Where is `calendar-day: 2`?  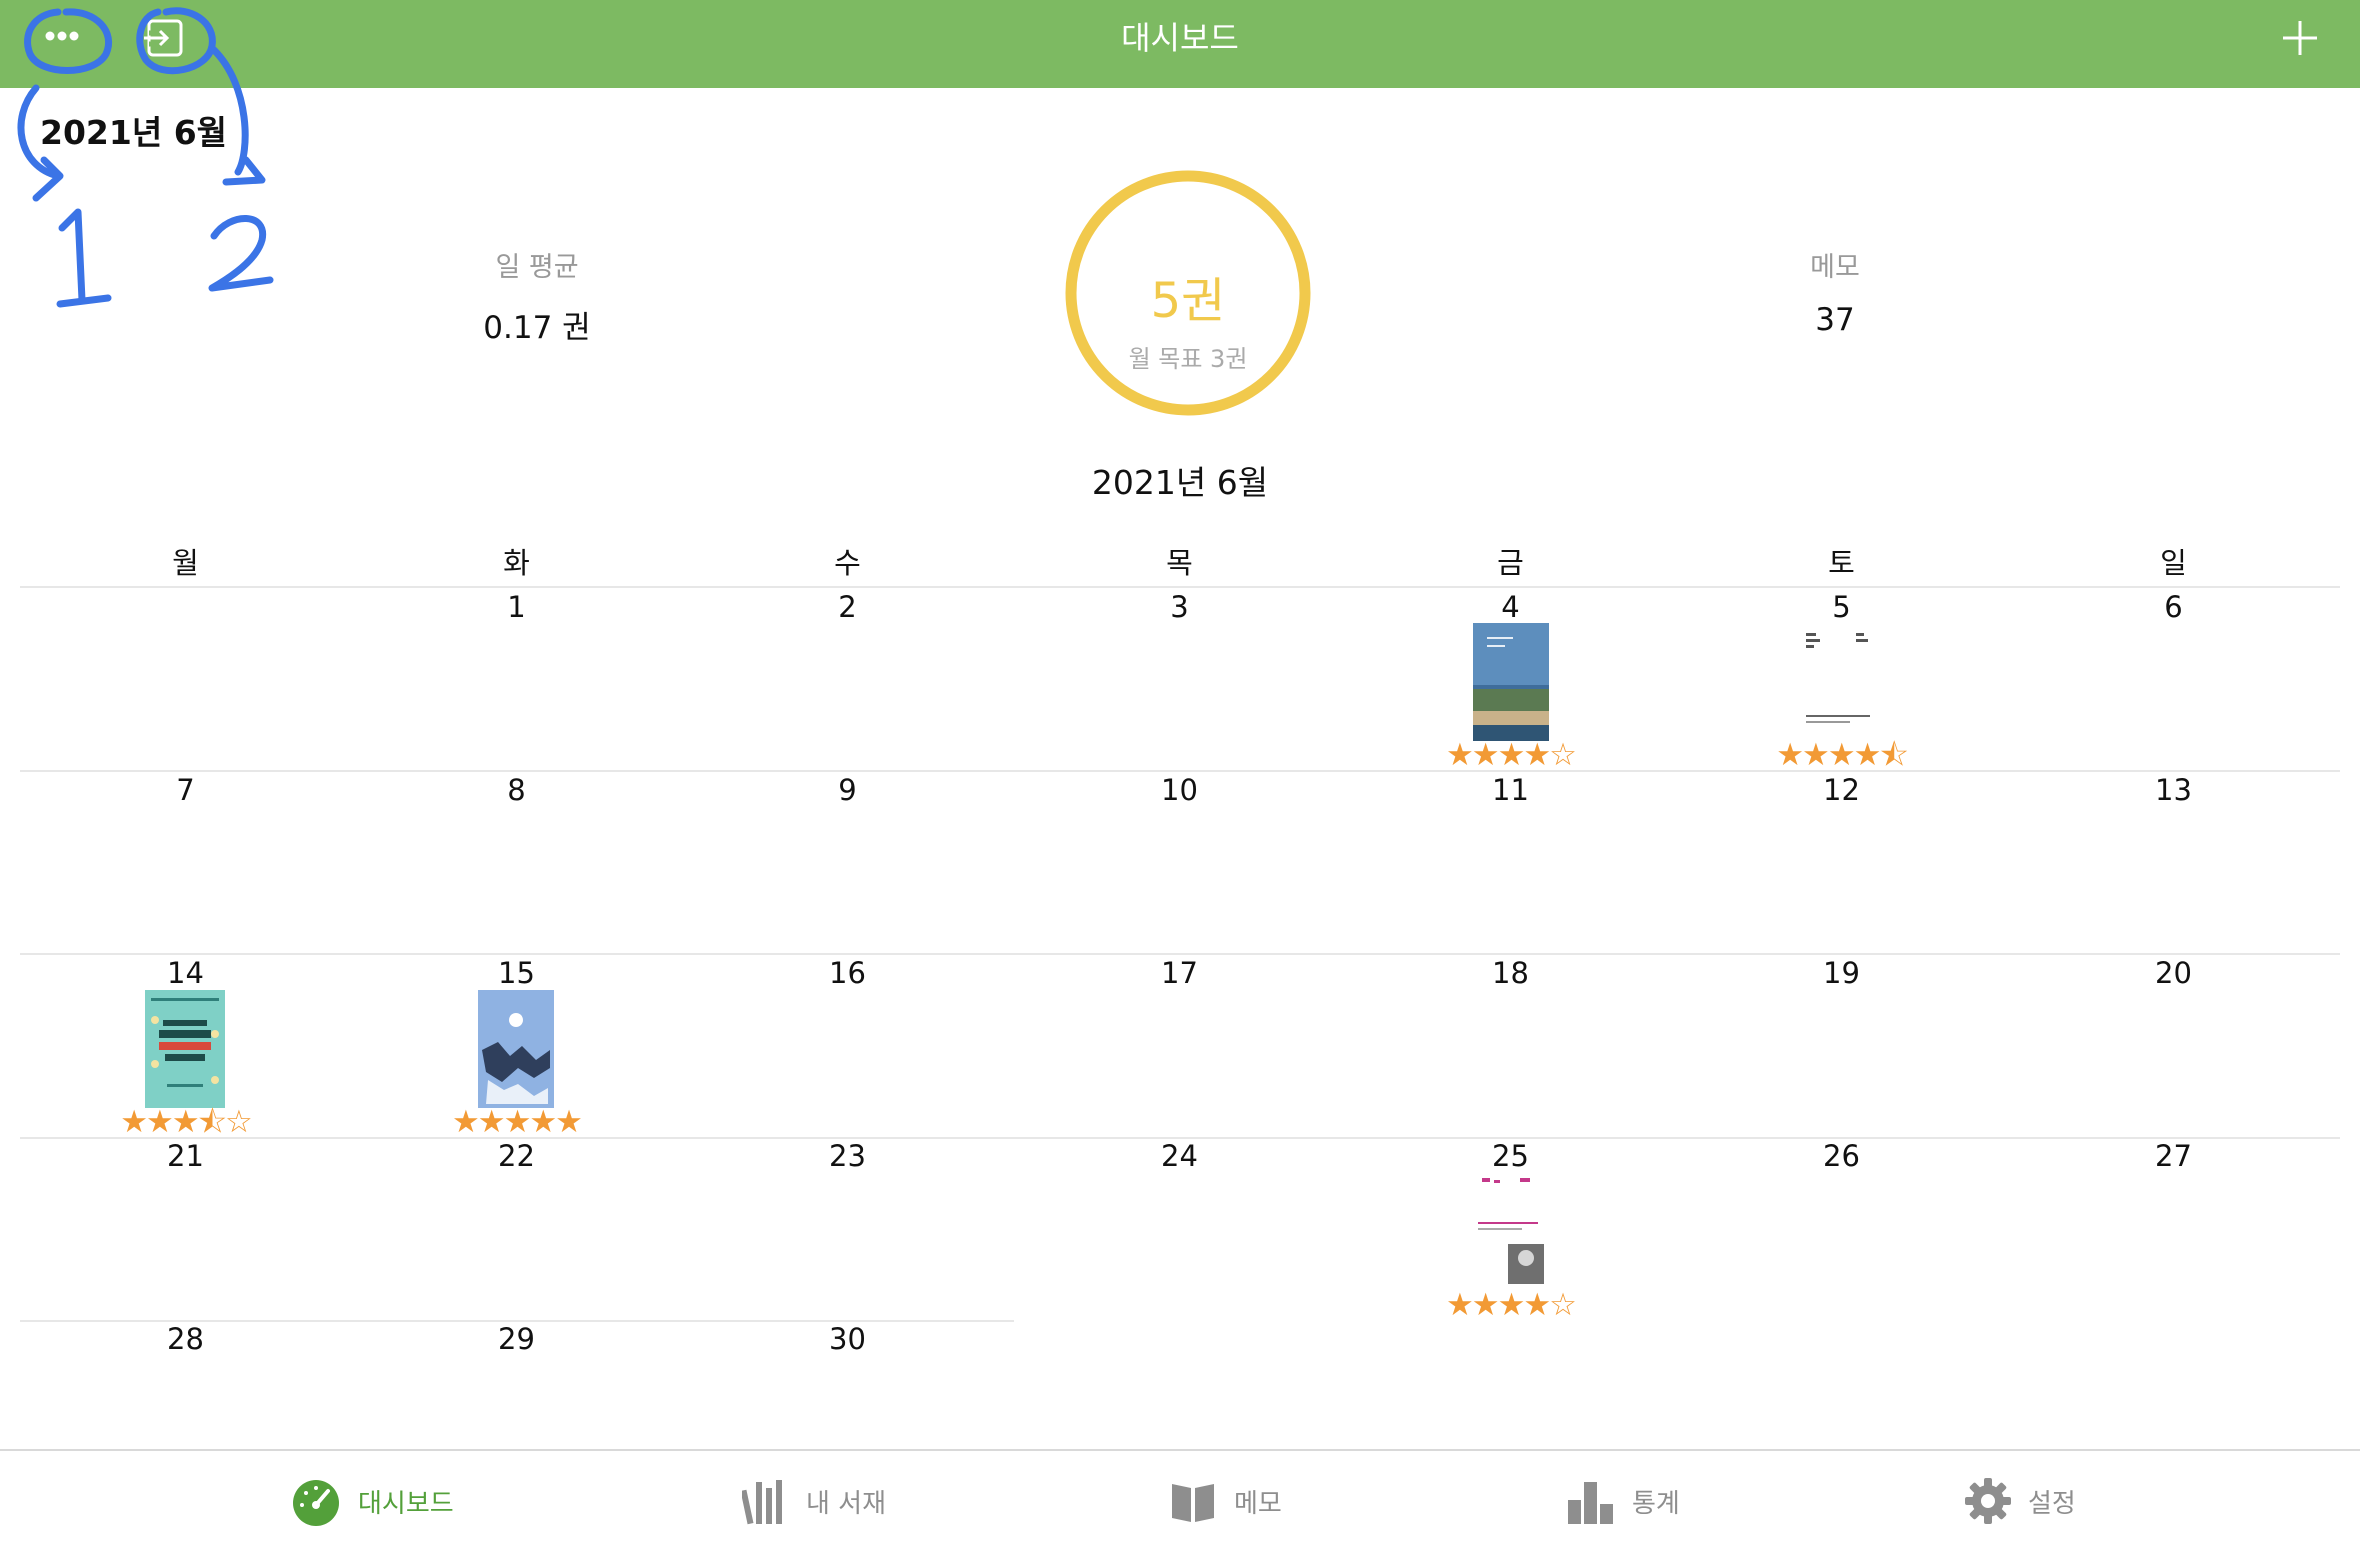 calendar-day: 2 is located at coordinates (847, 607).